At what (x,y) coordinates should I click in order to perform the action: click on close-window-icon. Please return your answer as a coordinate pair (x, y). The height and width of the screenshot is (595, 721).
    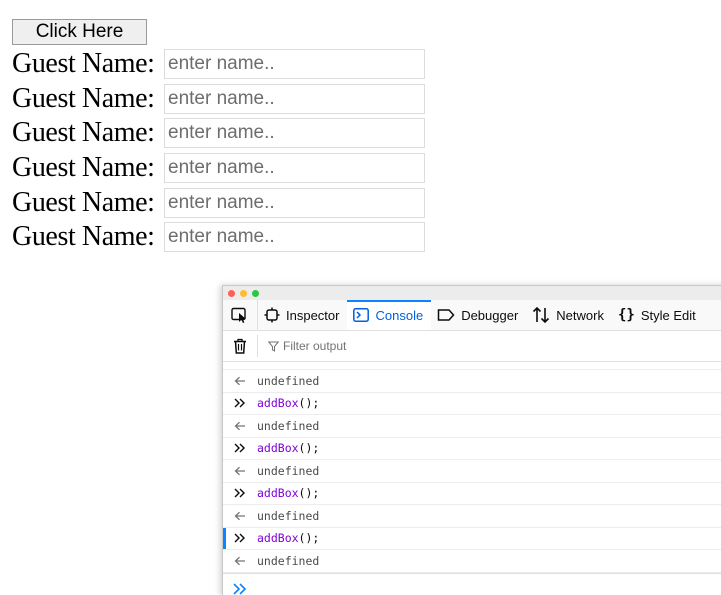
    Looking at the image, I should click on (231, 293).